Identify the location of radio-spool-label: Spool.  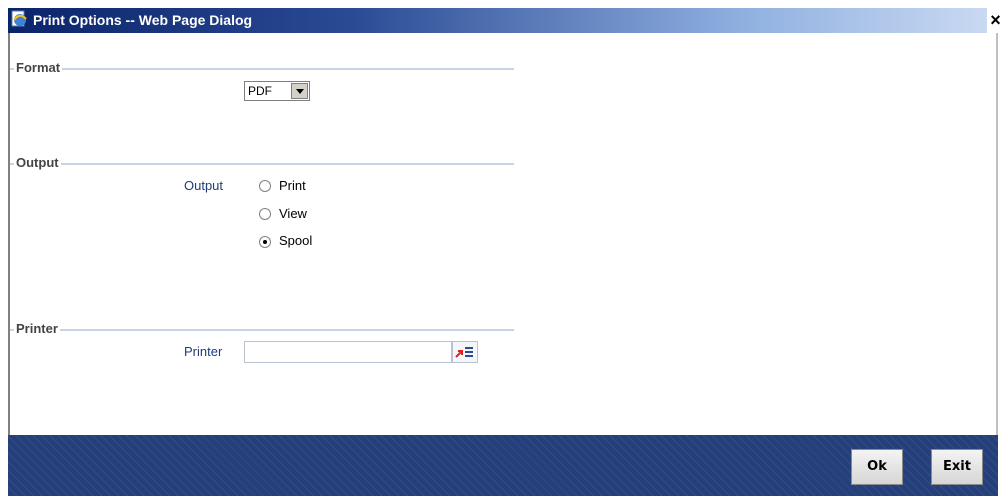
(295, 240).